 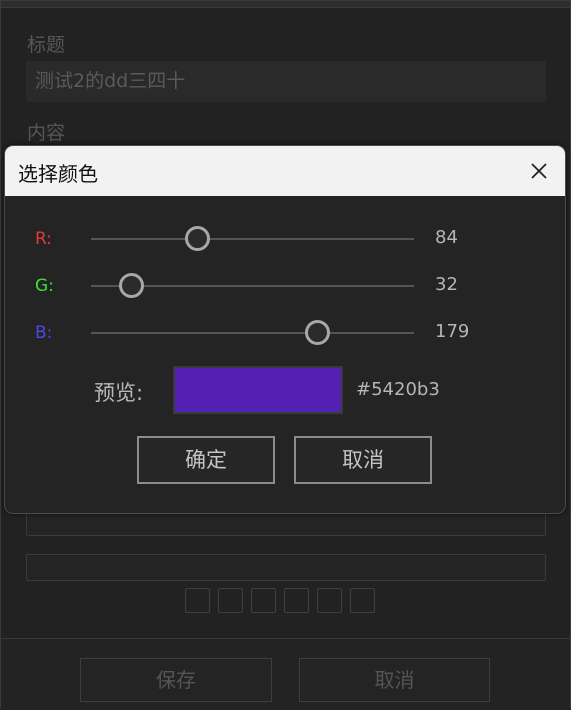 What do you see at coordinates (446, 284) in the screenshot?
I see `green-value: 32` at bounding box center [446, 284].